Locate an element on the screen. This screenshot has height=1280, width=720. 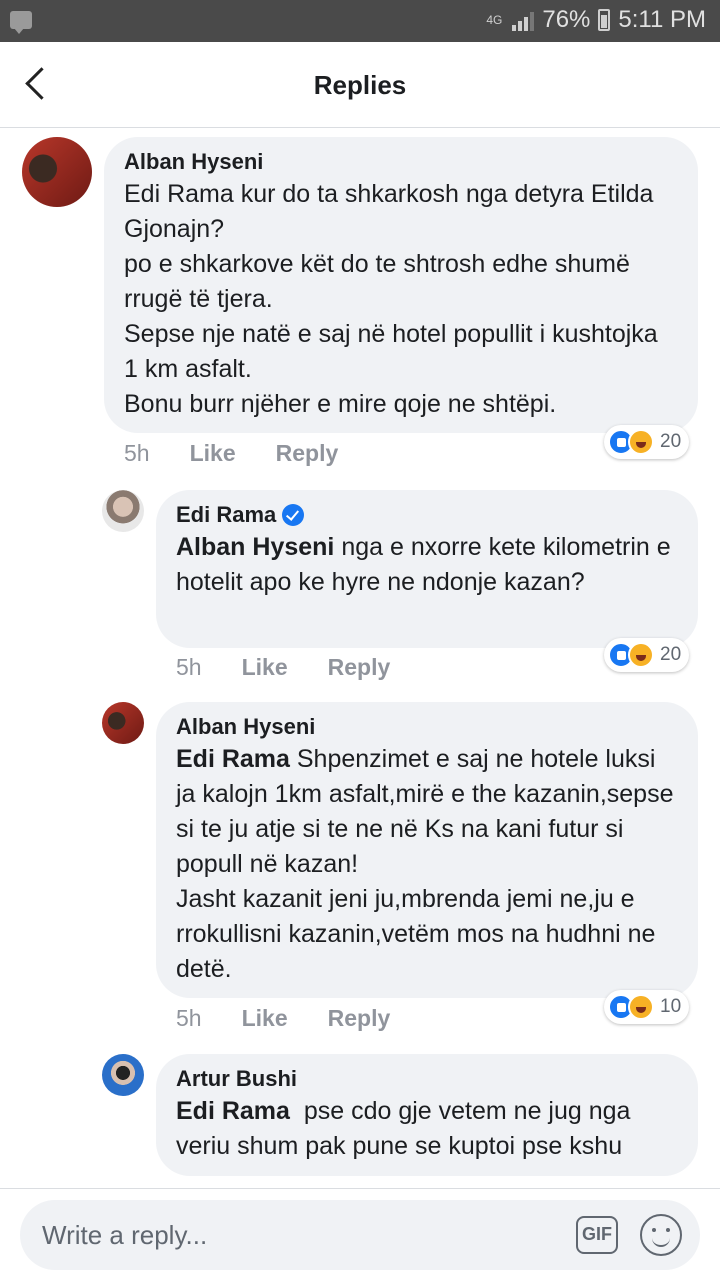
mention-link: Alban Hyseni is located at coordinates (255, 547).